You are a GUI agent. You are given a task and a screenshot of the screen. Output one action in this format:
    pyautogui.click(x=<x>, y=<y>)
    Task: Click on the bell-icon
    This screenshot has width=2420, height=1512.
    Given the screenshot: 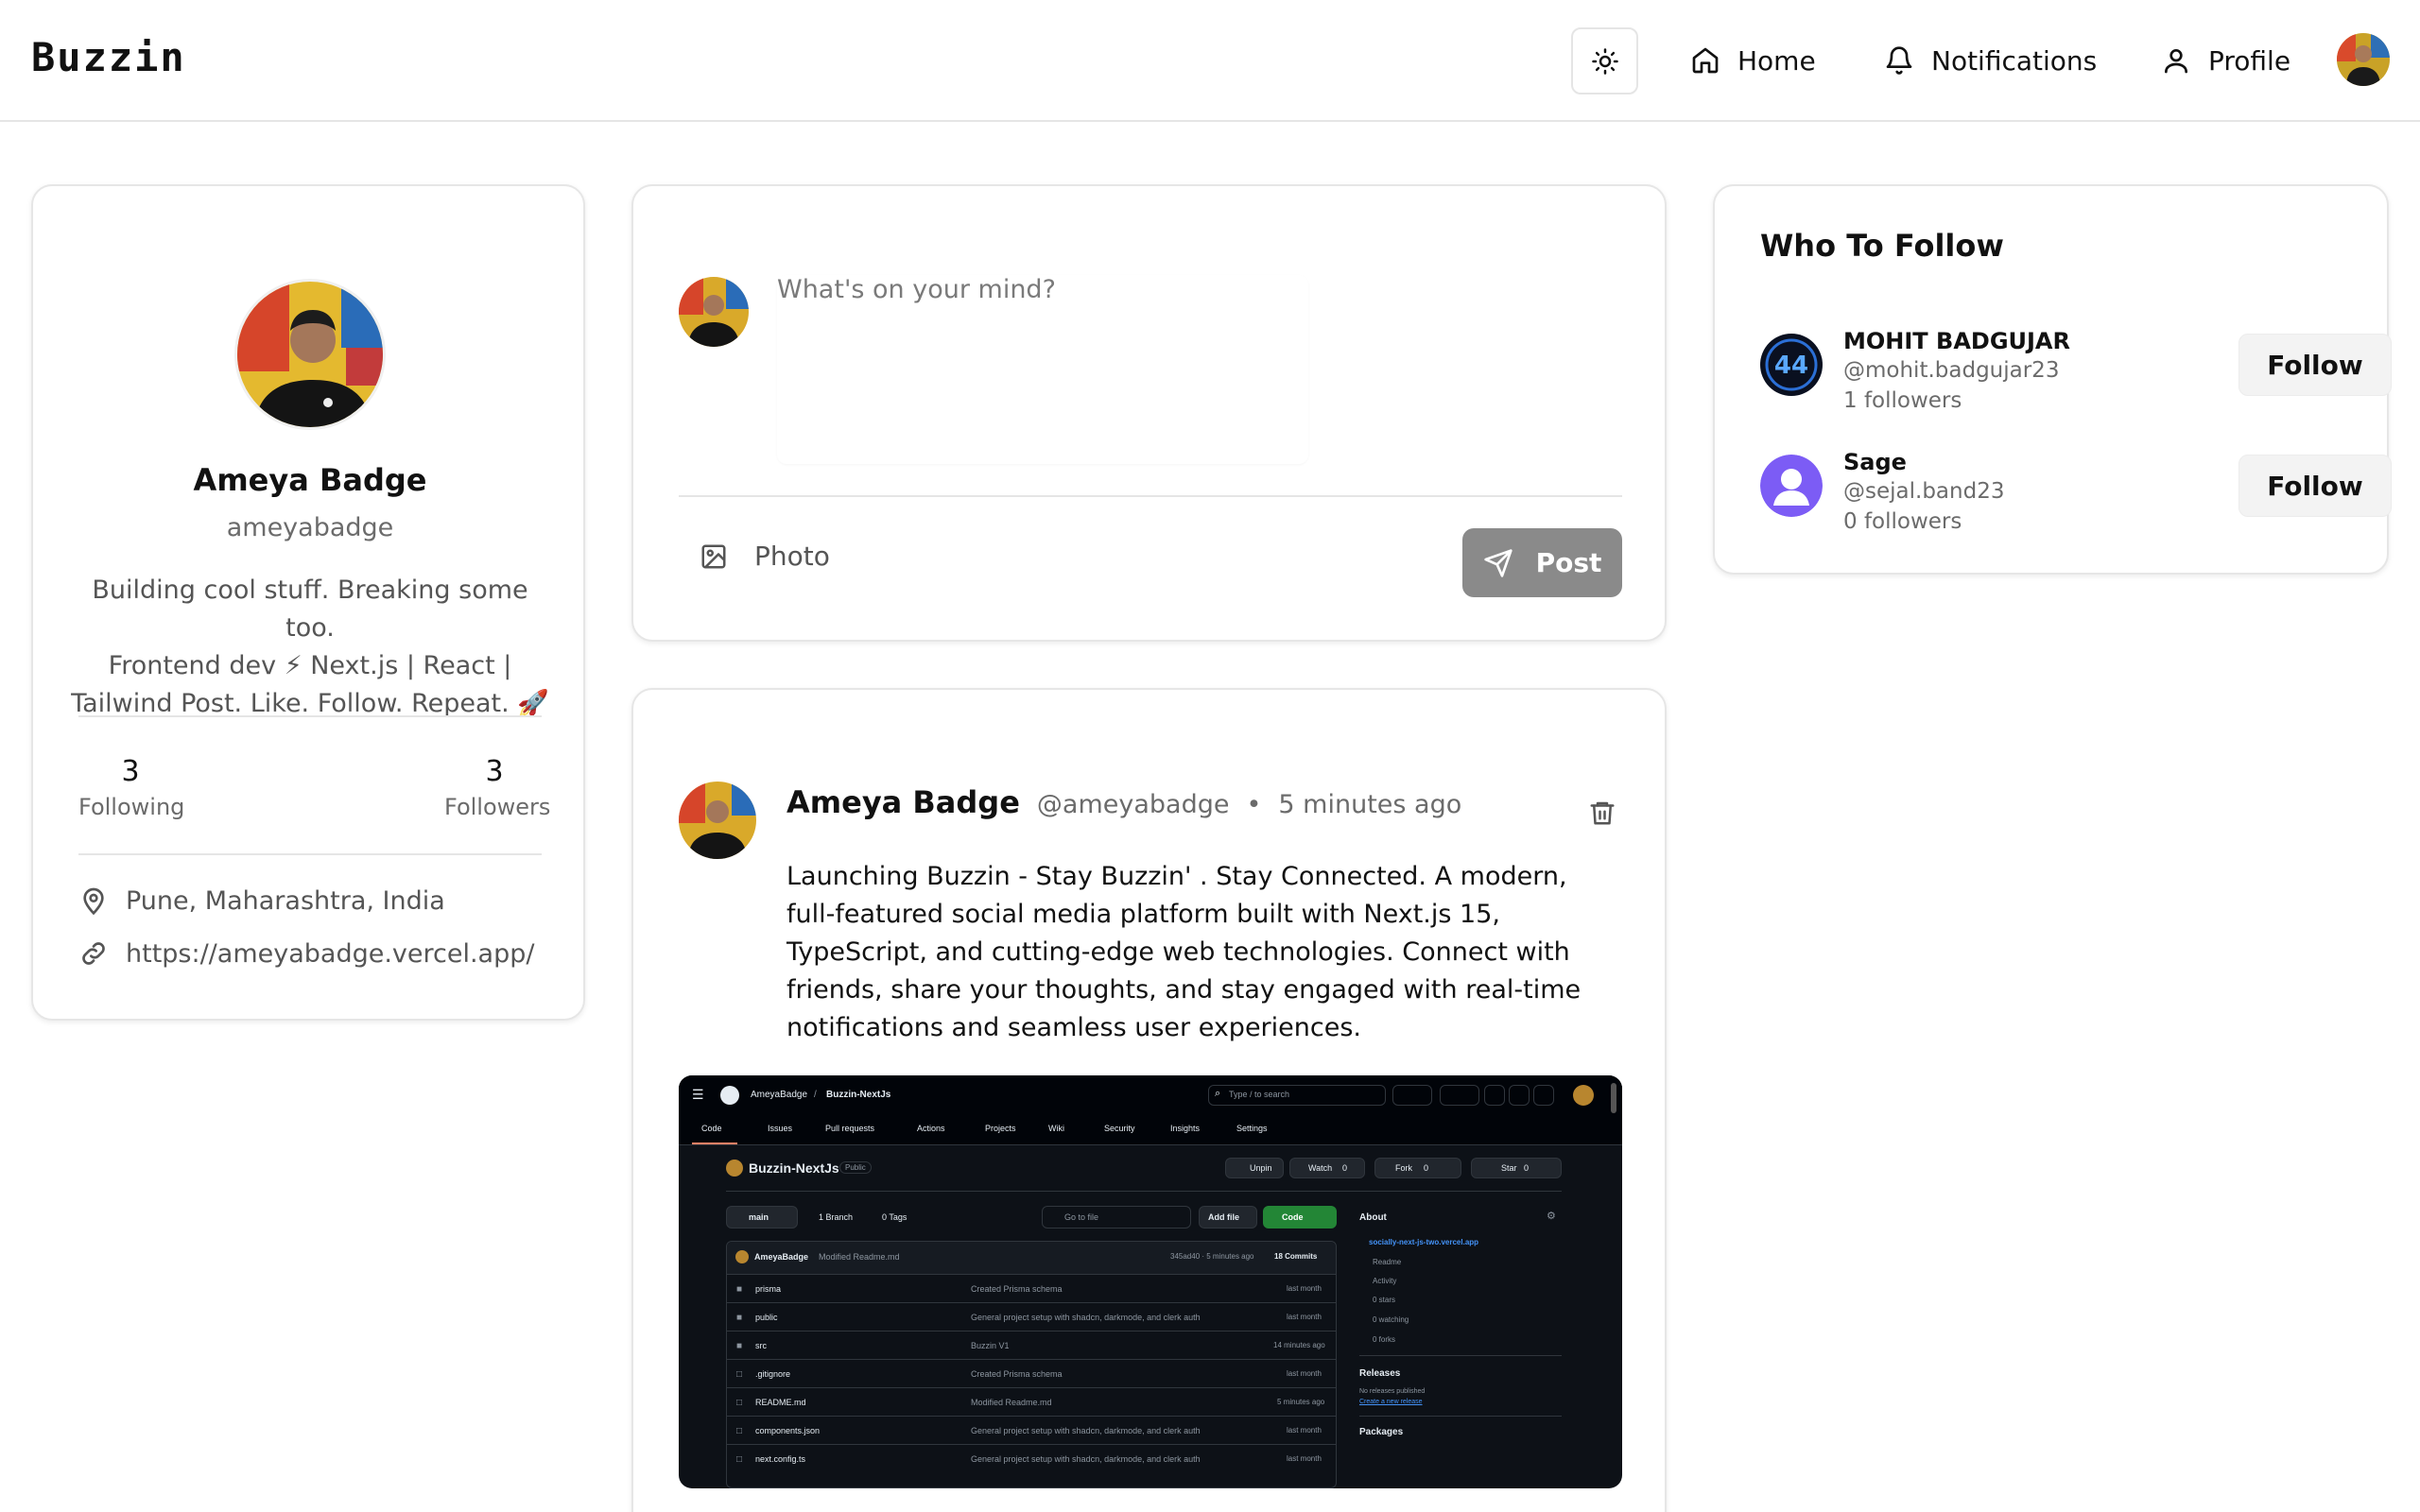 What is the action you would take?
    pyautogui.click(x=1899, y=60)
    